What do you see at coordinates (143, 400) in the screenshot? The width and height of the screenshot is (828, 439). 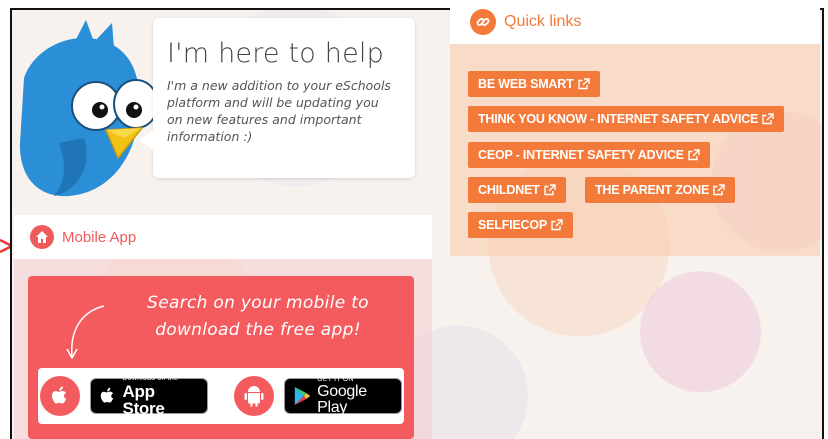 I see `app-store-big-text: App Store` at bounding box center [143, 400].